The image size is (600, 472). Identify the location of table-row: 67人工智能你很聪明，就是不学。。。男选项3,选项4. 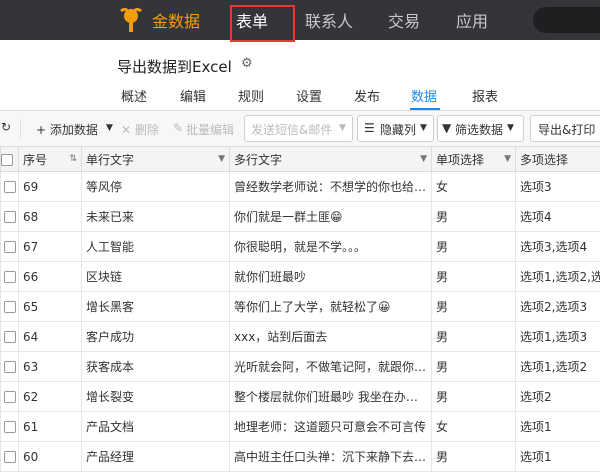
(300, 247).